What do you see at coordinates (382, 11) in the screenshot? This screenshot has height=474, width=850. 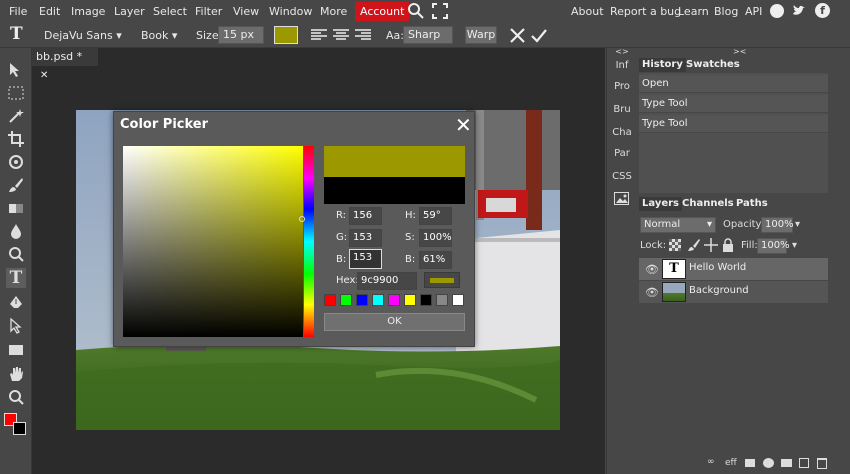 I see `account-button: Account` at bounding box center [382, 11].